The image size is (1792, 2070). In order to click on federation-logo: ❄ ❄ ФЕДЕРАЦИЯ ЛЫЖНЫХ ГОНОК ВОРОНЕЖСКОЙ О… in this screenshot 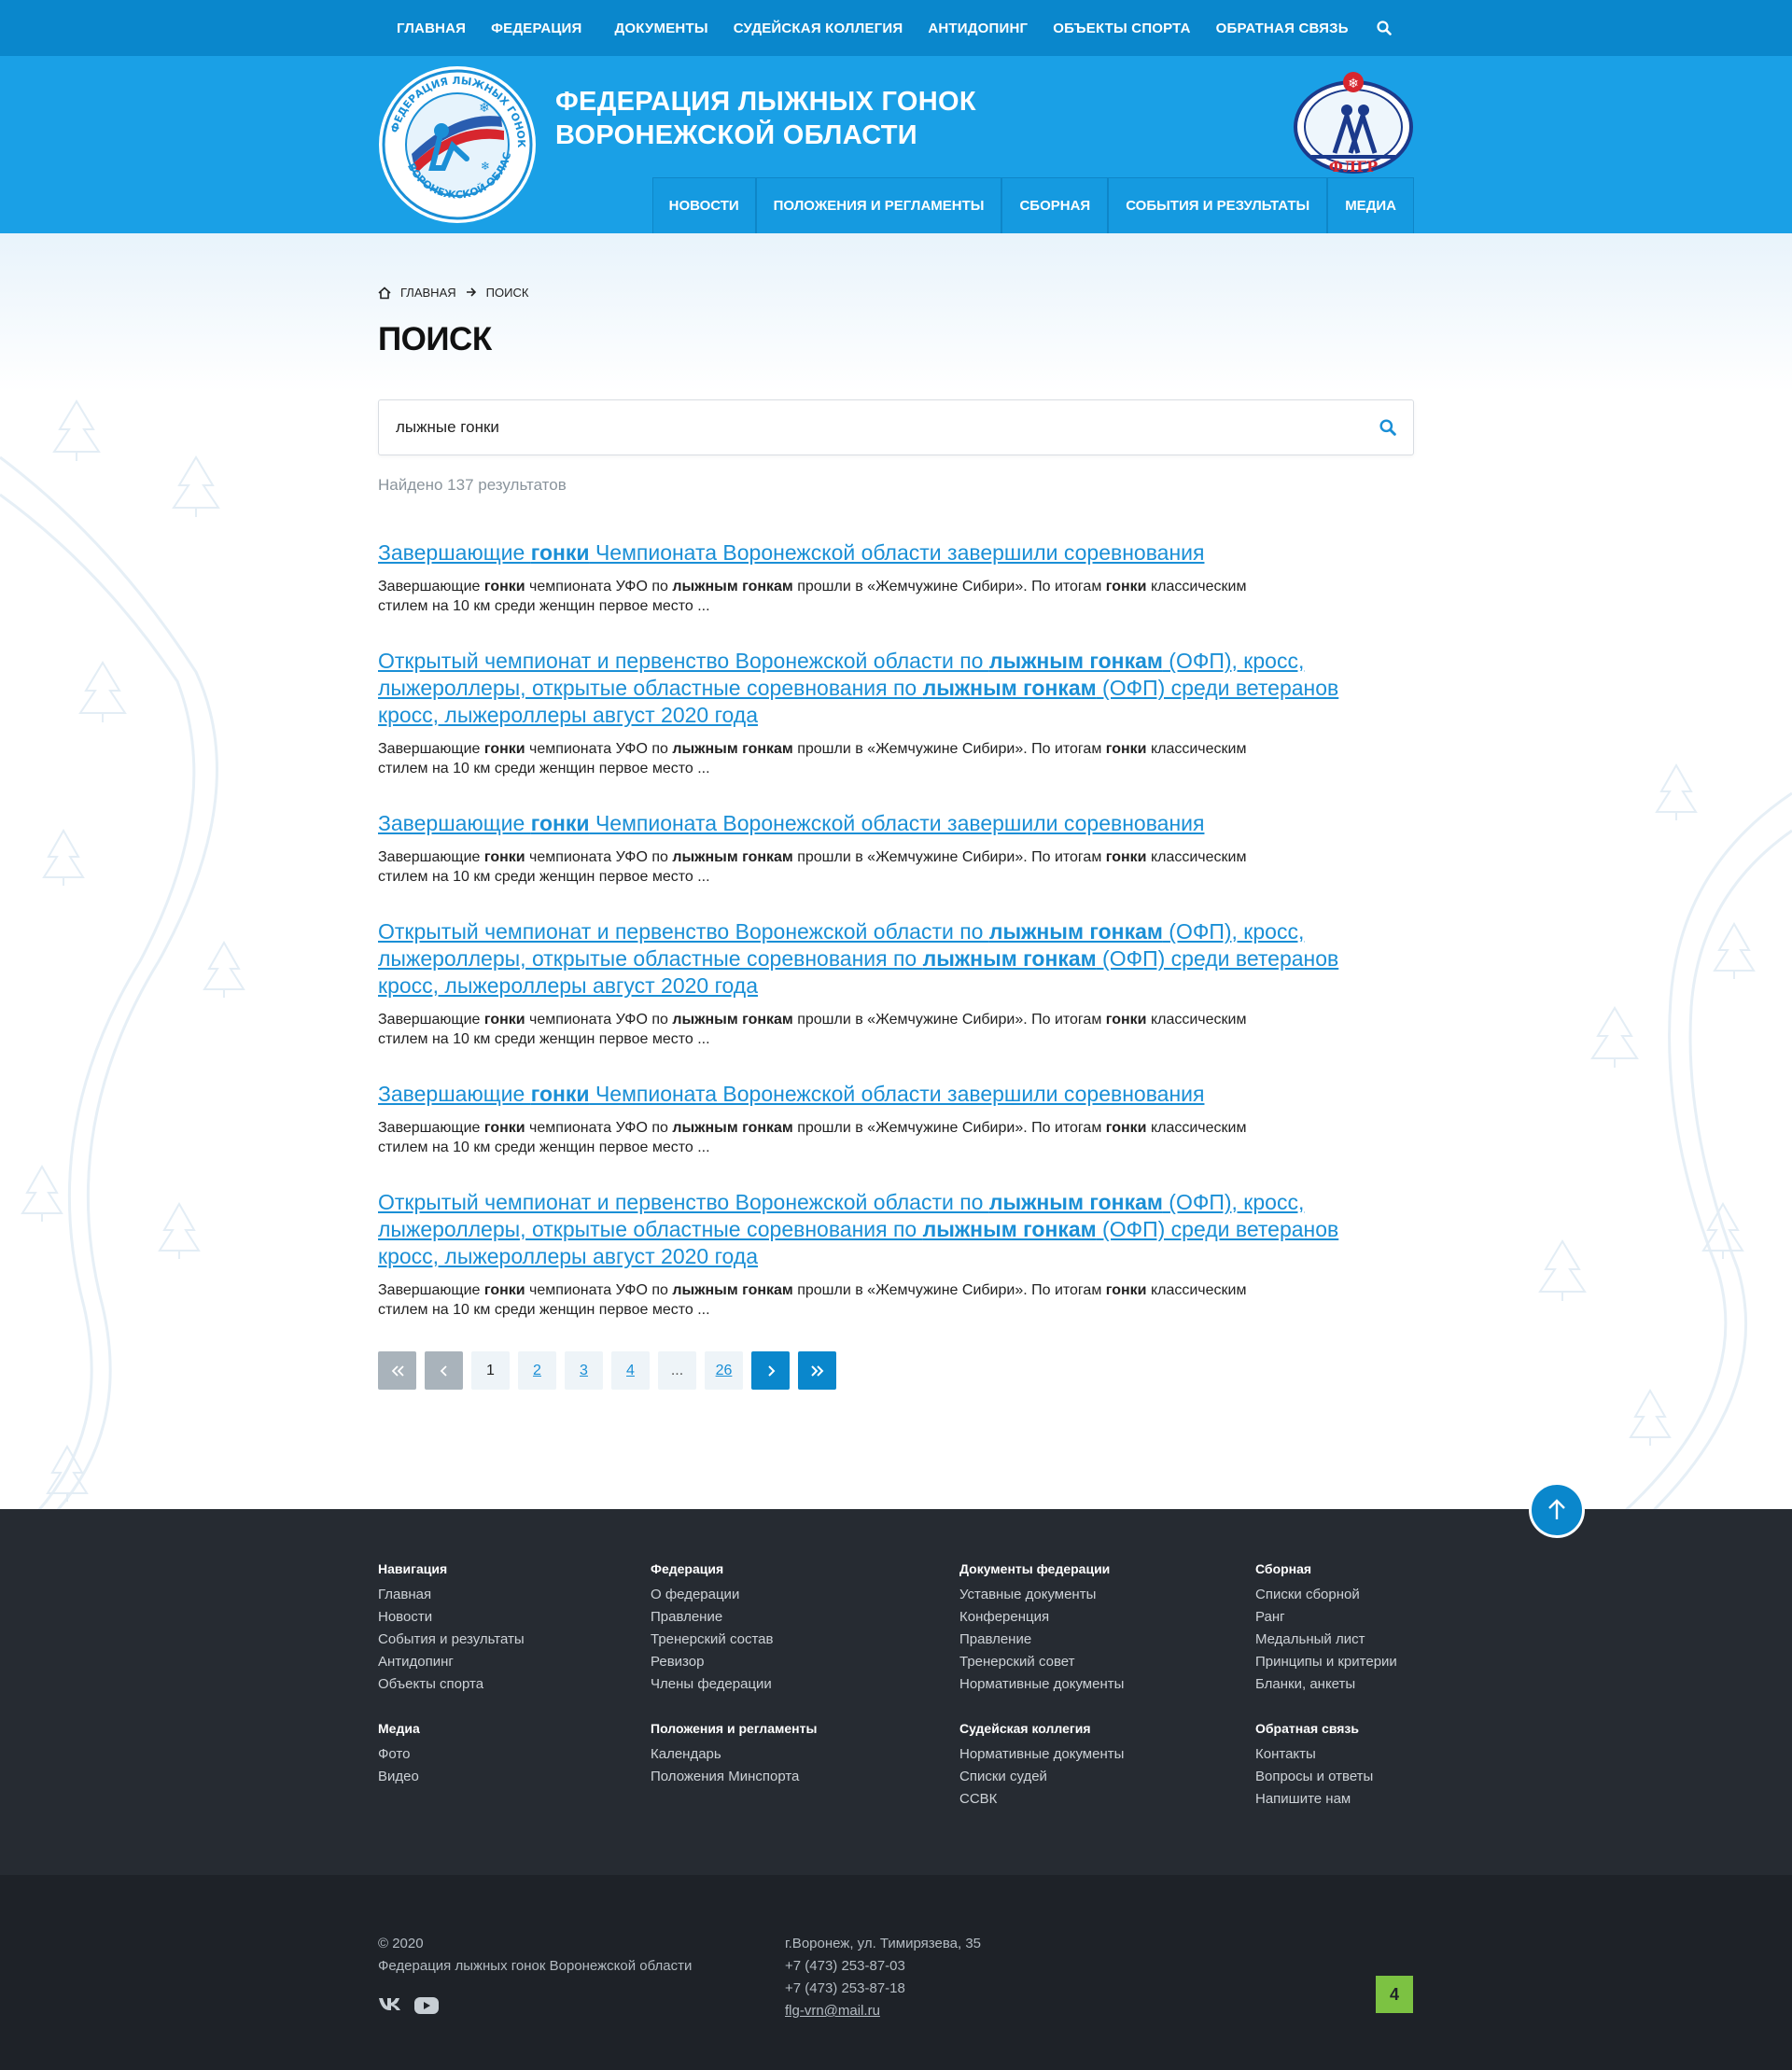, I will do `click(455, 140)`.